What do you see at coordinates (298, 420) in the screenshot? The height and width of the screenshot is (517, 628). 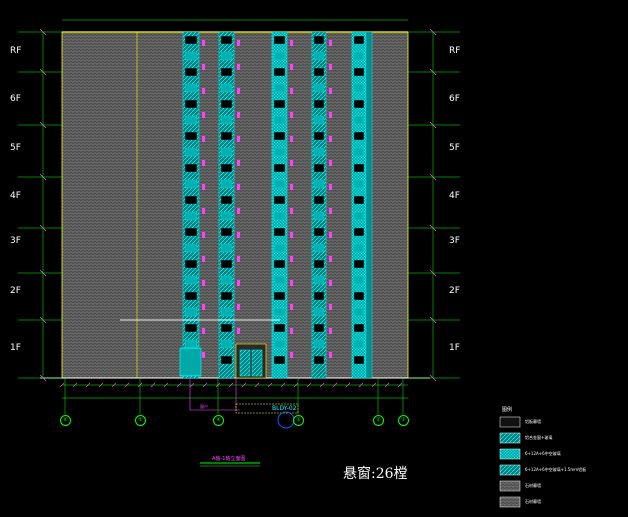 I see `grid-bubble: ③` at bounding box center [298, 420].